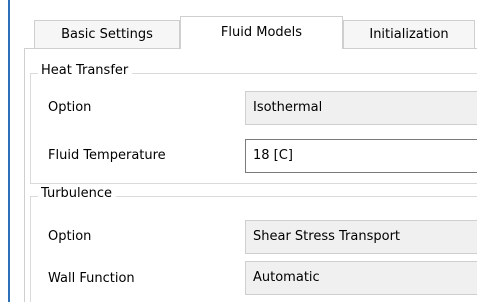  Describe the element at coordinates (70, 236) in the screenshot. I see `turbulence-option-label: Option` at that location.